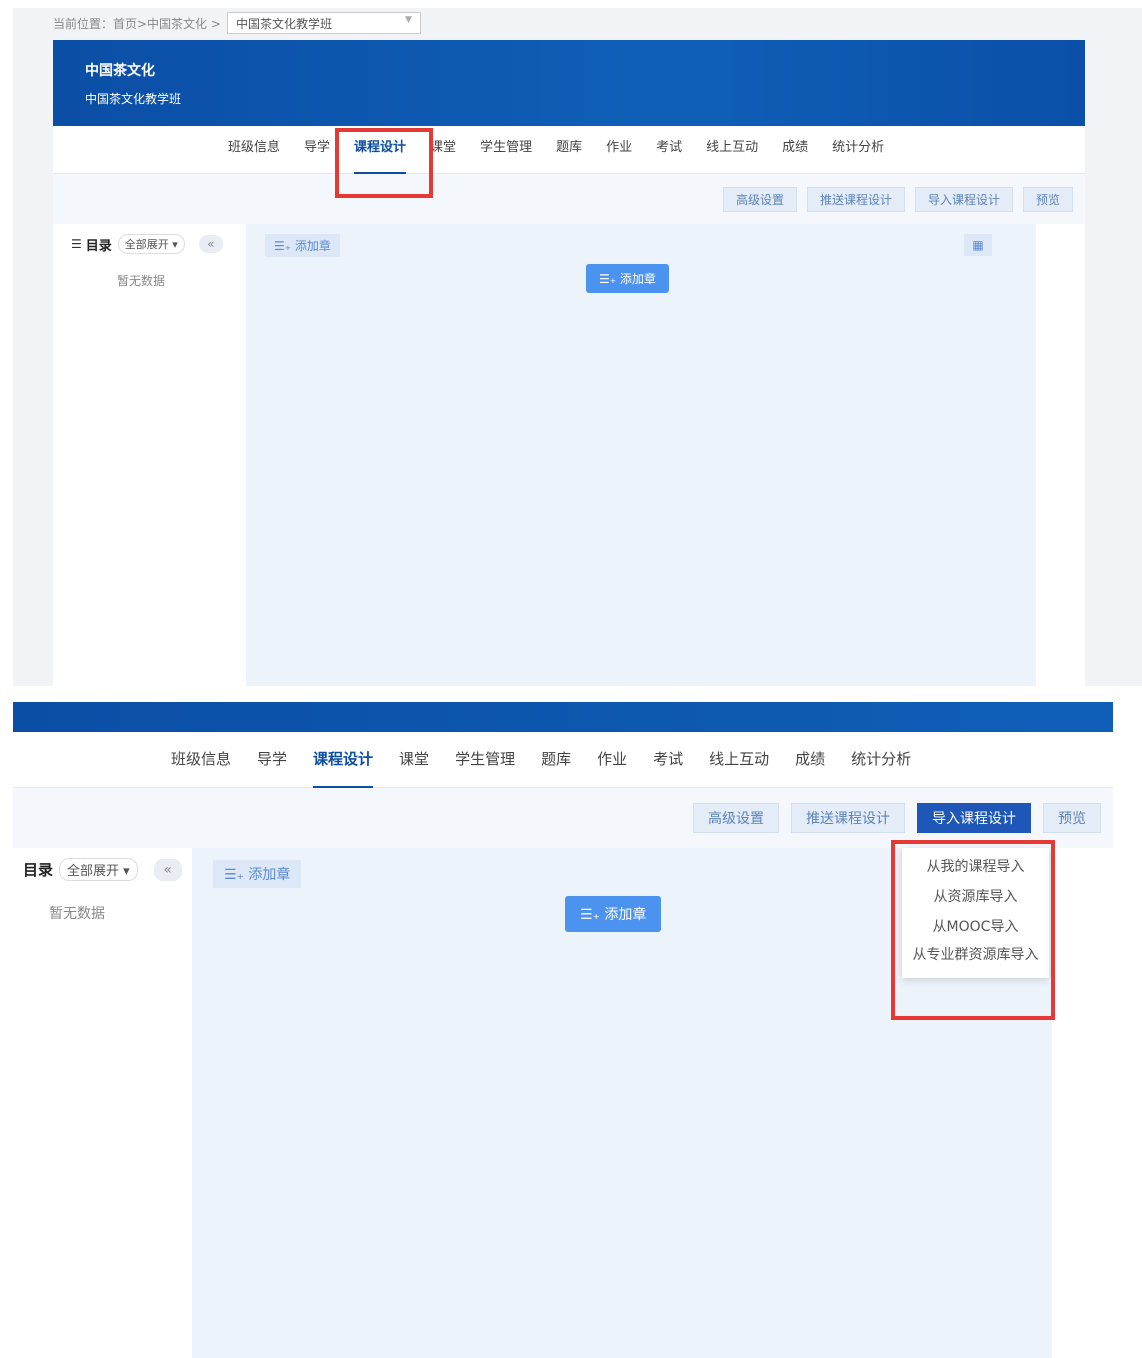 This screenshot has width=1142, height=1358. What do you see at coordinates (563, 717) in the screenshot?
I see `course-banner` at bounding box center [563, 717].